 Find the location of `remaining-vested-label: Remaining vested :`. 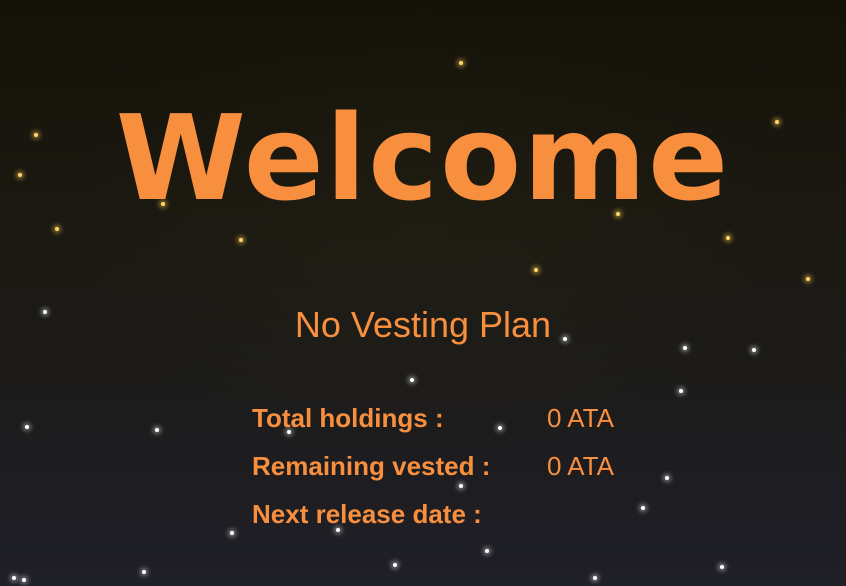

remaining-vested-label: Remaining vested : is located at coordinates (371, 466).